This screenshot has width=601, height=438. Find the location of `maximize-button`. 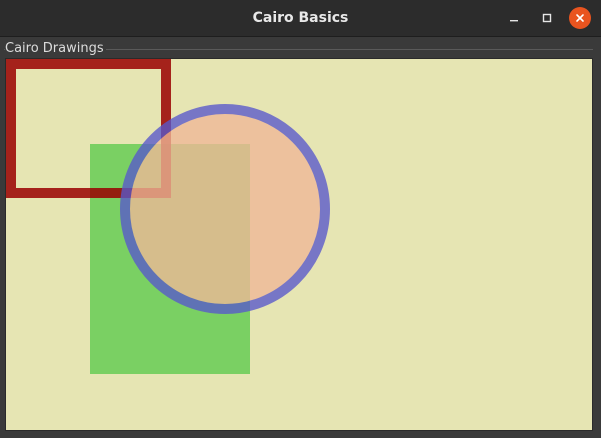

maximize-button is located at coordinates (547, 18).